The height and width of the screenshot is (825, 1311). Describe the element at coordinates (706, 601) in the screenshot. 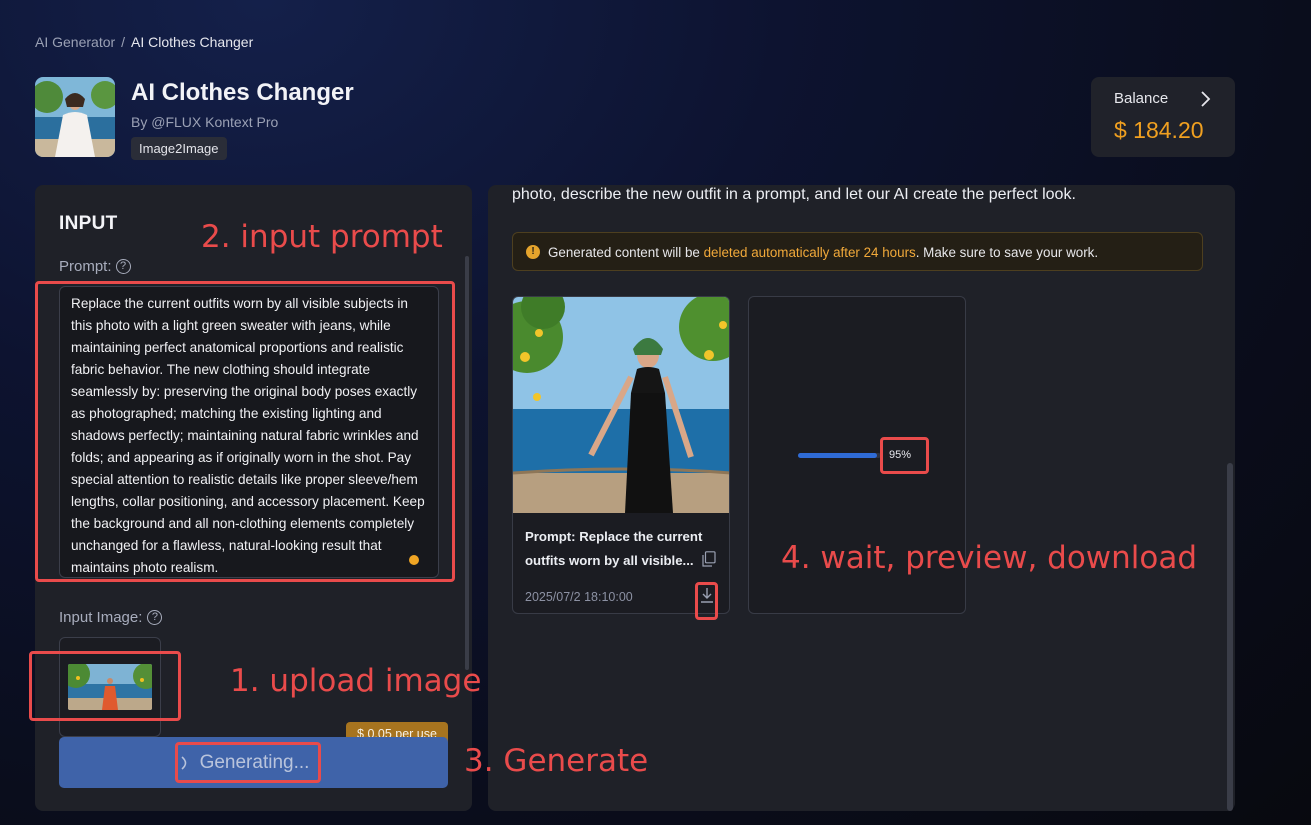

I see `annotation-box-download` at that location.